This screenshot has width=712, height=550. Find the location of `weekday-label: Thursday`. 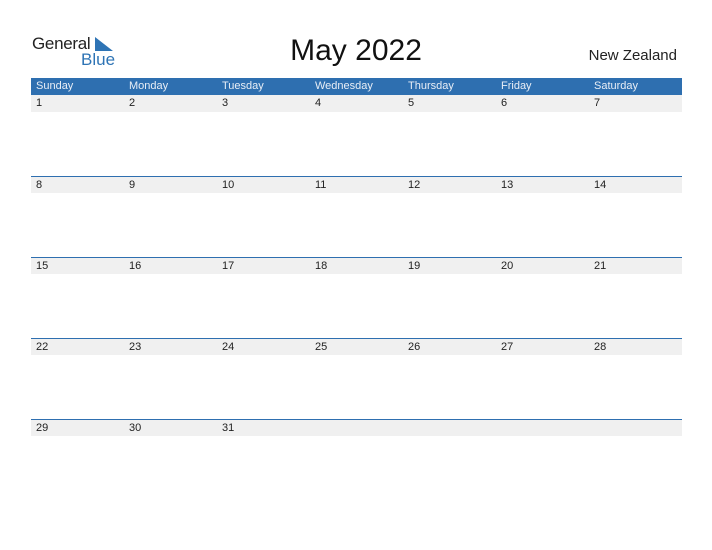

weekday-label: Thursday is located at coordinates (431, 86).